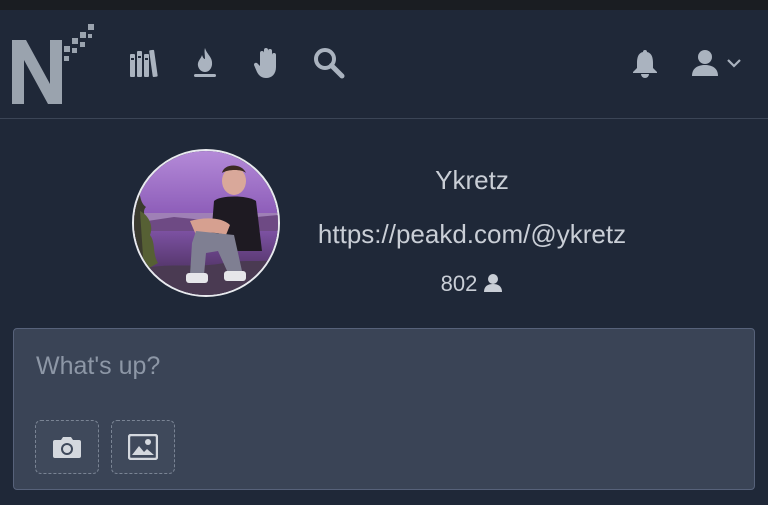 The image size is (768, 505). I want to click on camera-icon, so click(67, 447).